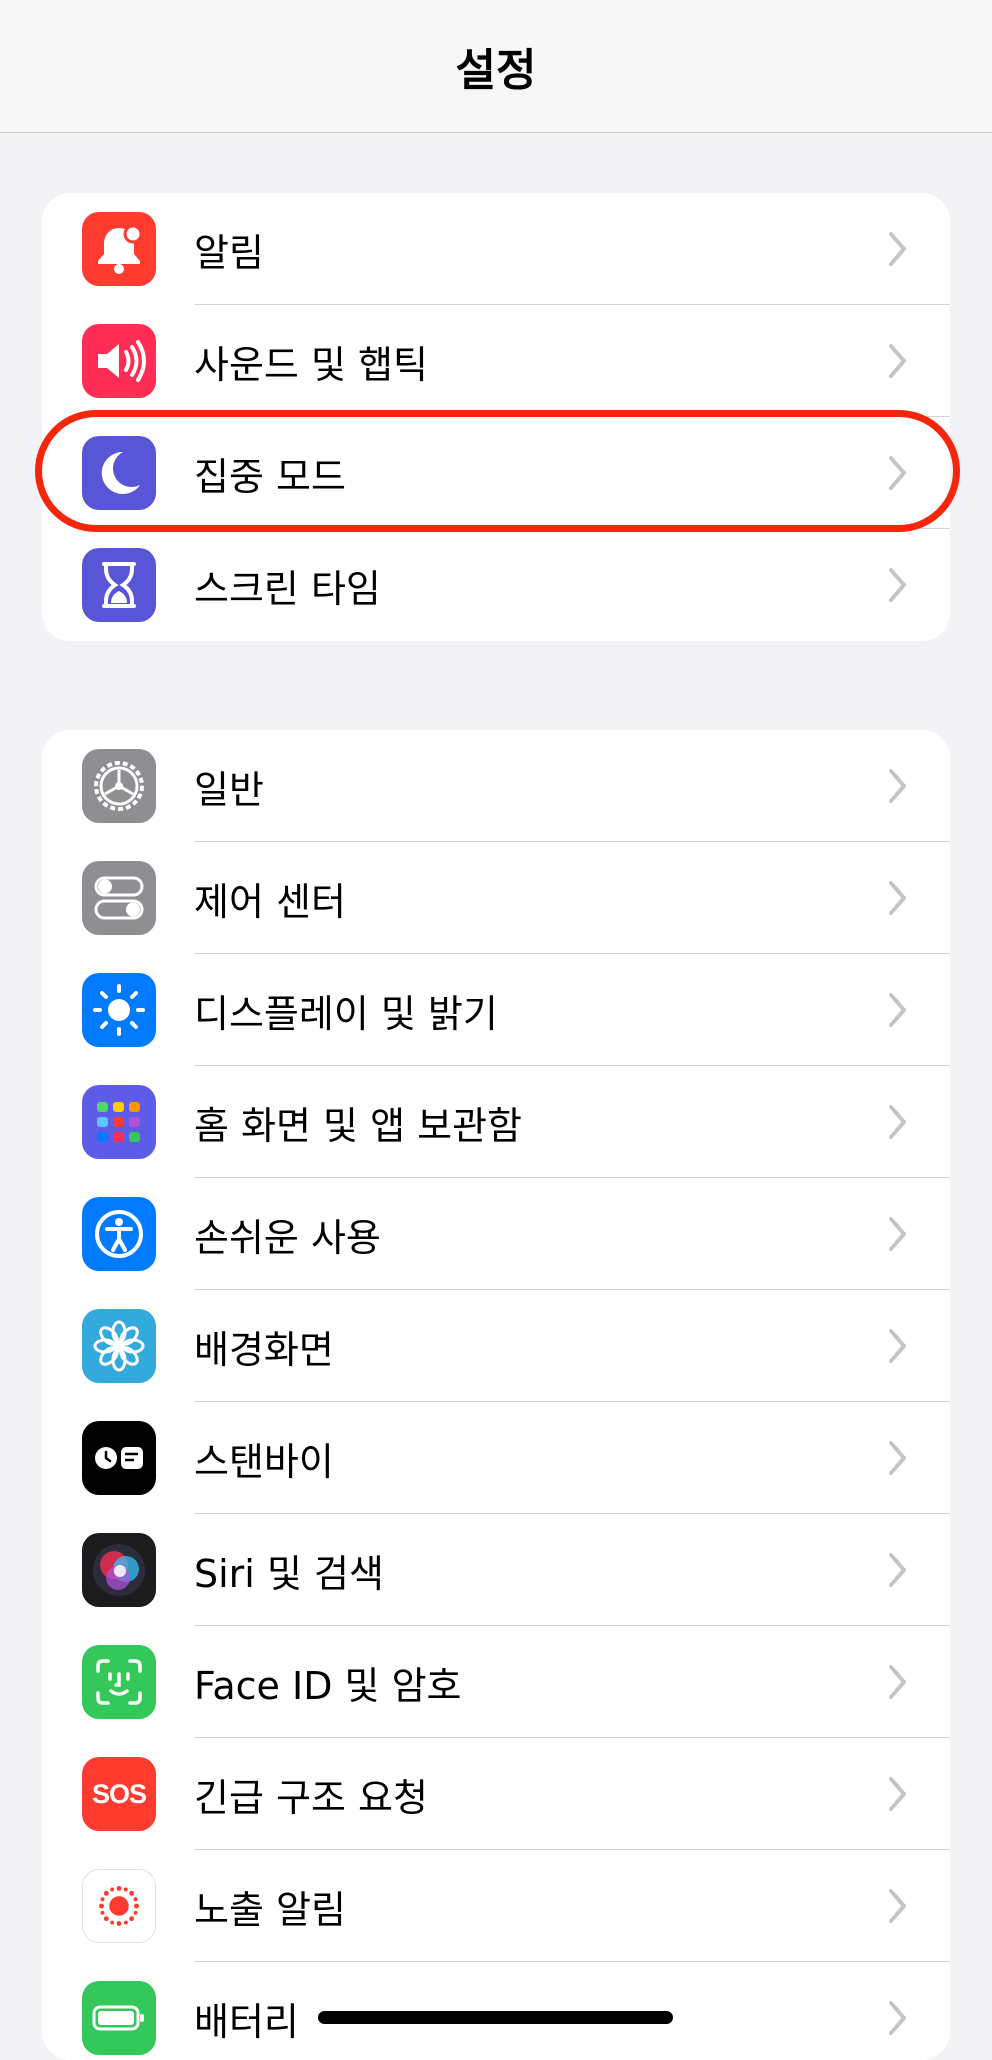 The image size is (992, 2060). I want to click on settings-row-control-center: 제어 센터, so click(496, 898).